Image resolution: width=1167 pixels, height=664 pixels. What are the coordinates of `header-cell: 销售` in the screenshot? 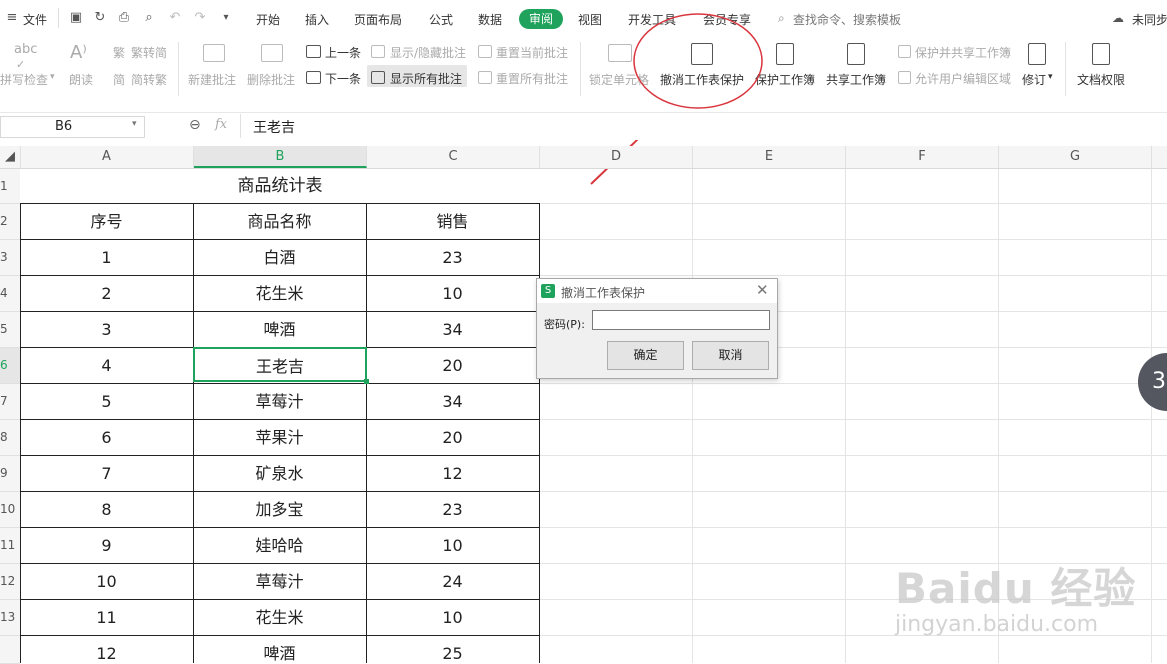 It's located at (452, 221).